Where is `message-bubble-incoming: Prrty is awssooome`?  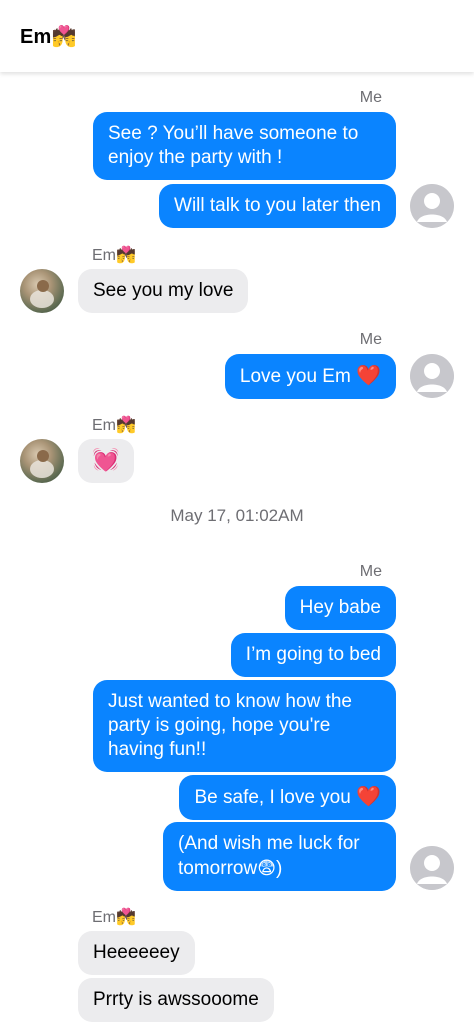
message-bubble-incoming: Prrty is awssooome is located at coordinates (176, 1000).